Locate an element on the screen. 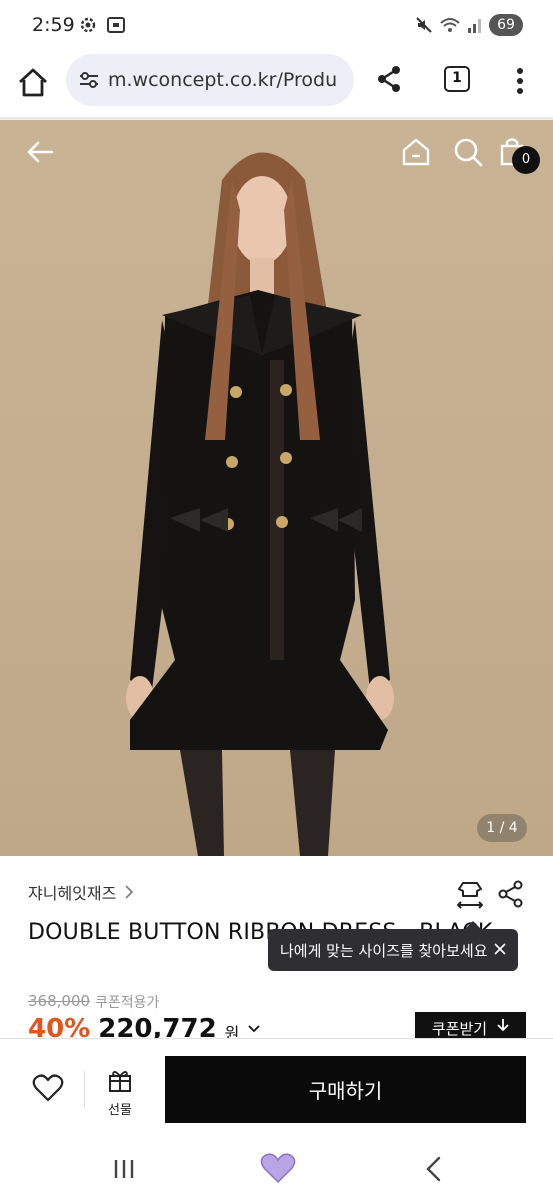  download-arrow-icon is located at coordinates (503, 1025).